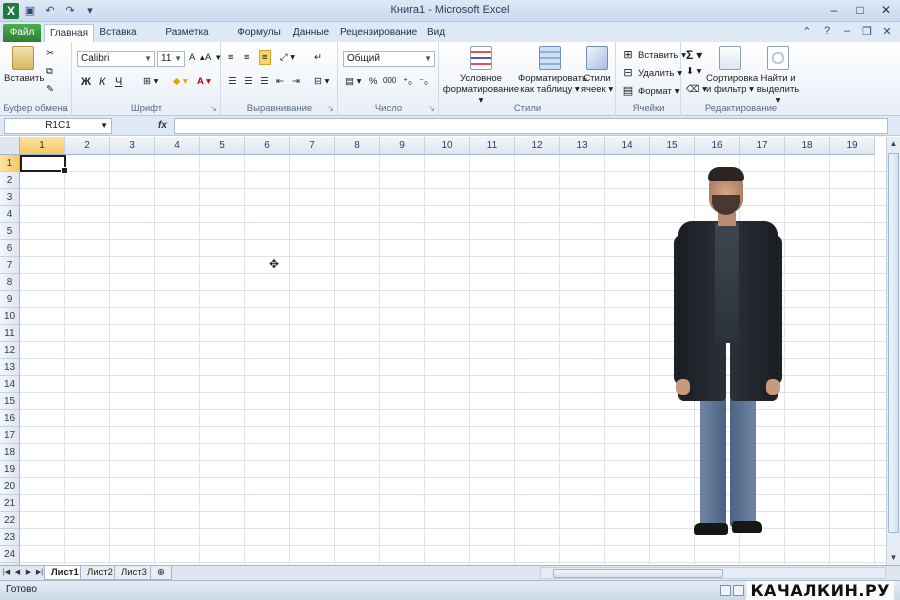 Image resolution: width=900 pixels, height=600 pixels. What do you see at coordinates (353, 81) in the screenshot?
I see `currency-icon: ▤ ▾` at bounding box center [353, 81].